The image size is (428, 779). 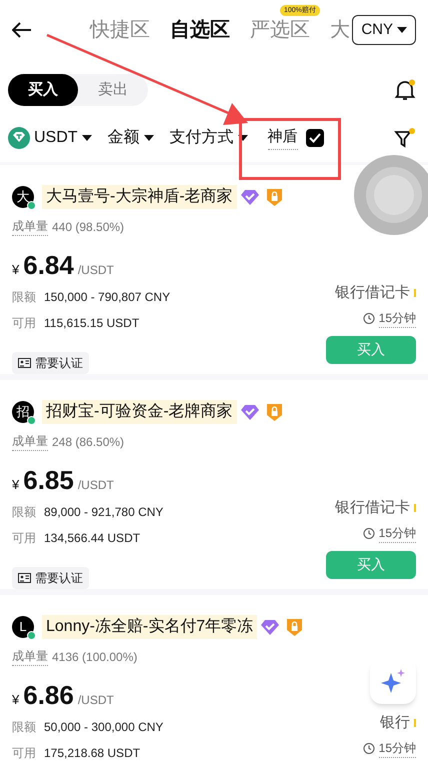 I want to click on limit-value: 150,000 - 790,807 CNY, so click(x=107, y=297).